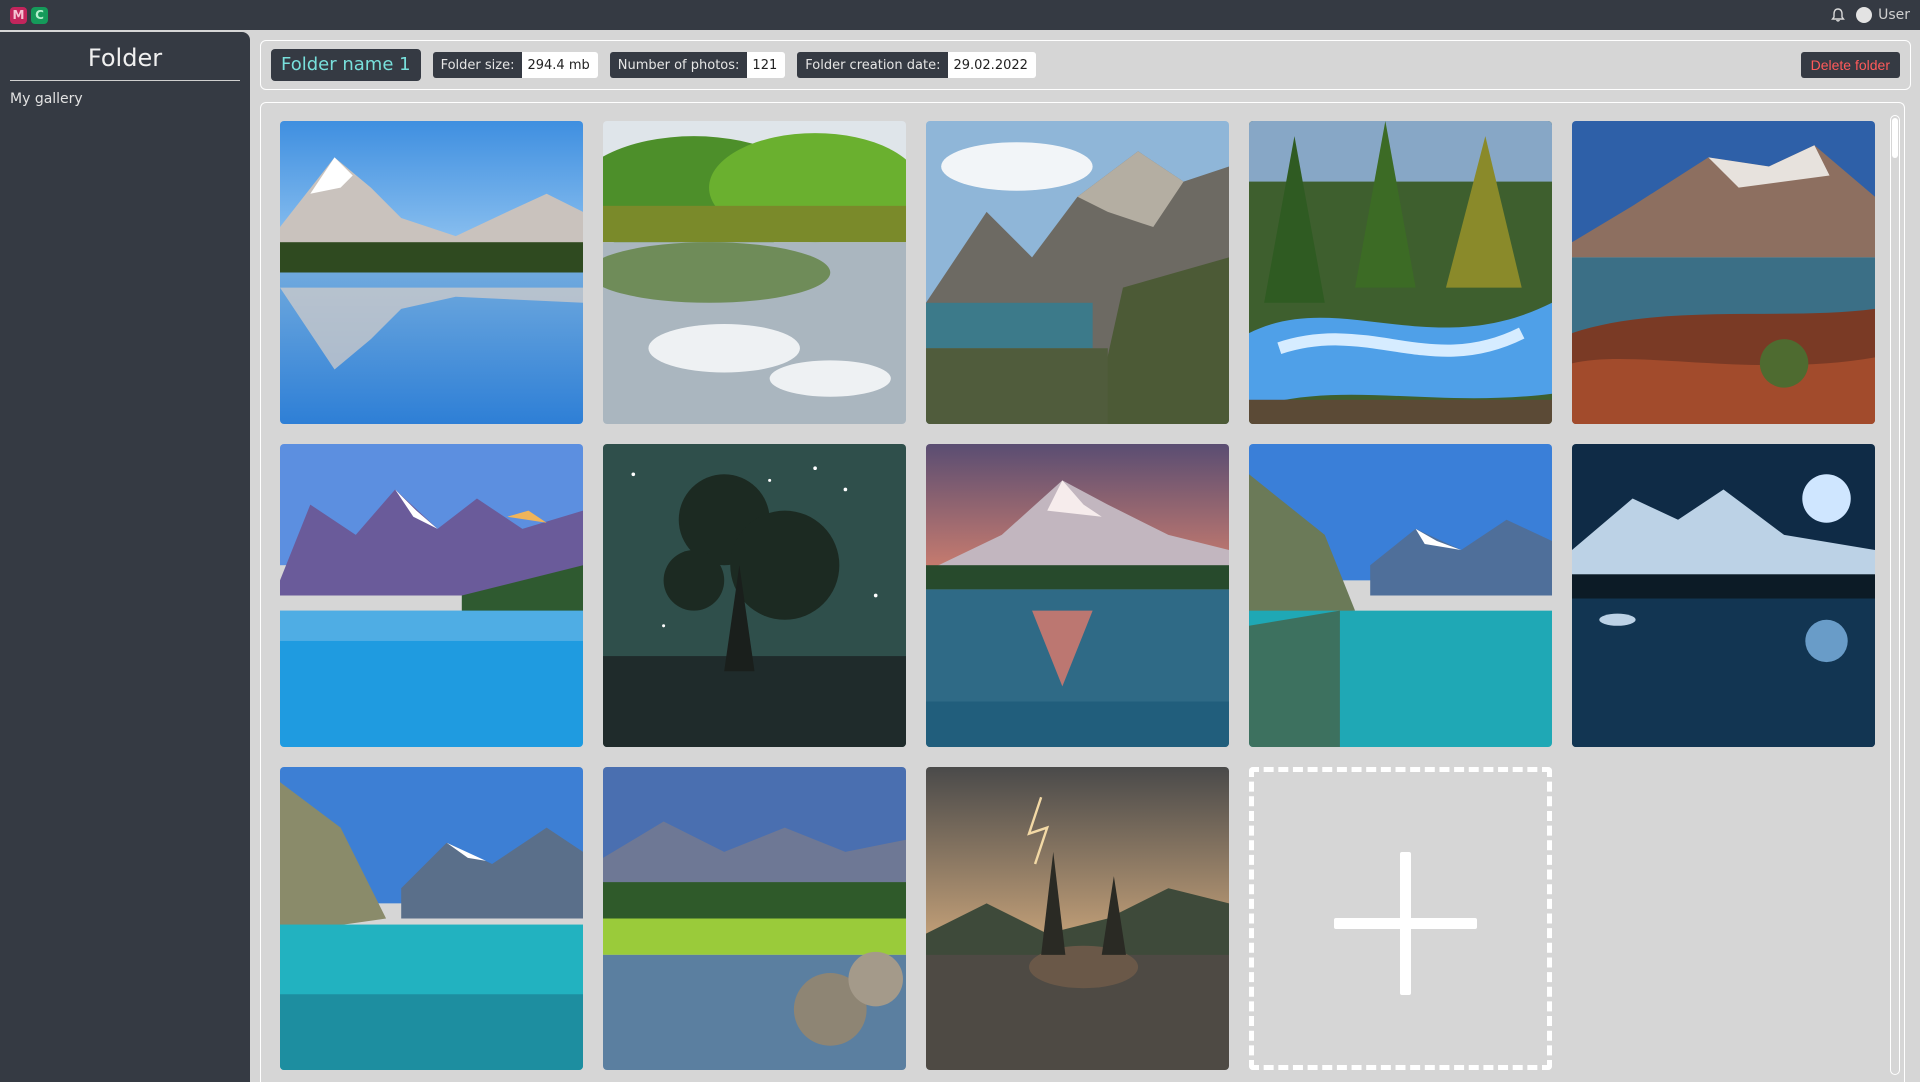 The width and height of the screenshot is (1920, 1082). I want to click on photo-count-label: Number of photos:, so click(678, 65).